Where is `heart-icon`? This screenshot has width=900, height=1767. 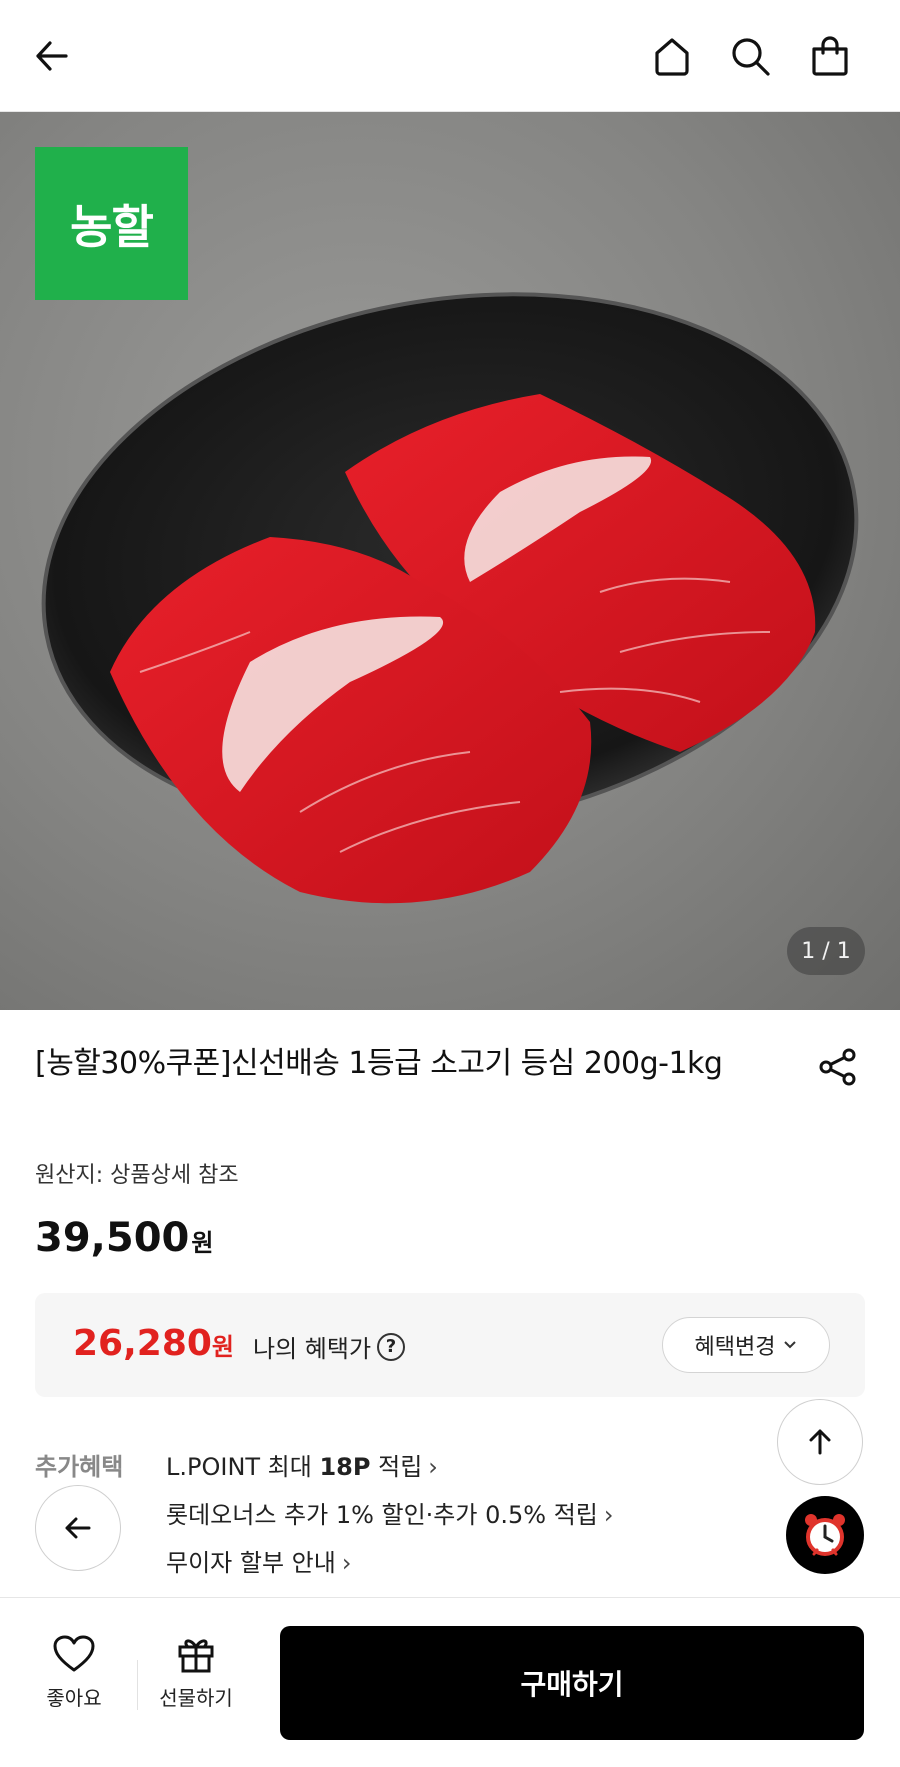
heart-icon is located at coordinates (74, 1653).